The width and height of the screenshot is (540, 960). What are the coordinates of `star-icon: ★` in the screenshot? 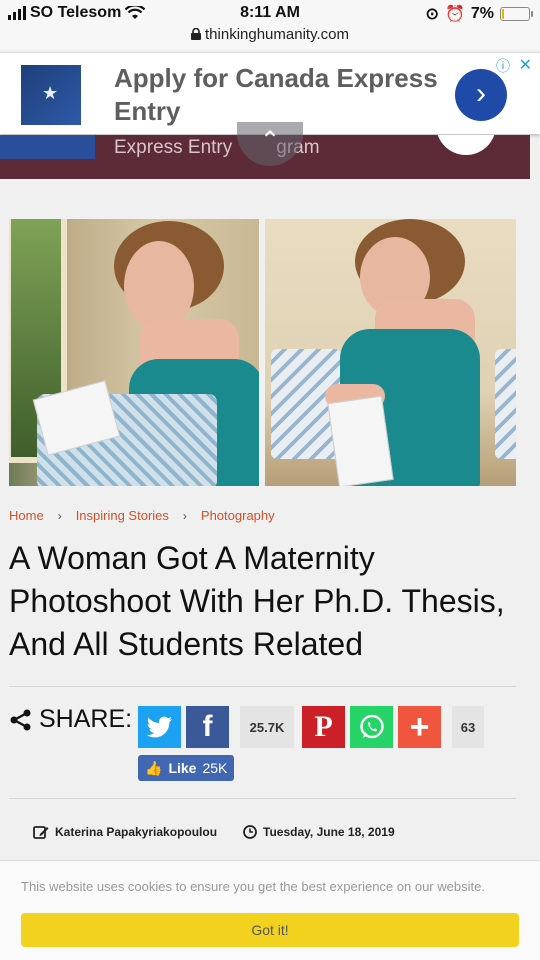 It's located at (50, 93).